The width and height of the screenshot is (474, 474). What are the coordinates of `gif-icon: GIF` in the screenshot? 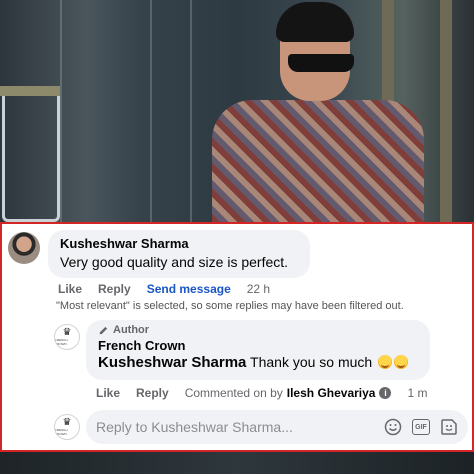 It's located at (421, 427).